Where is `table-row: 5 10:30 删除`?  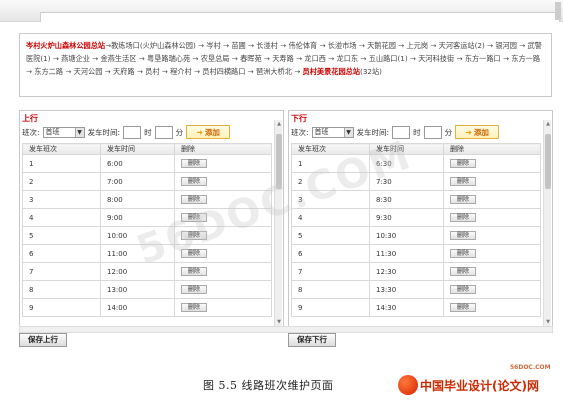 table-row: 5 10:30 删除 is located at coordinates (416, 235).